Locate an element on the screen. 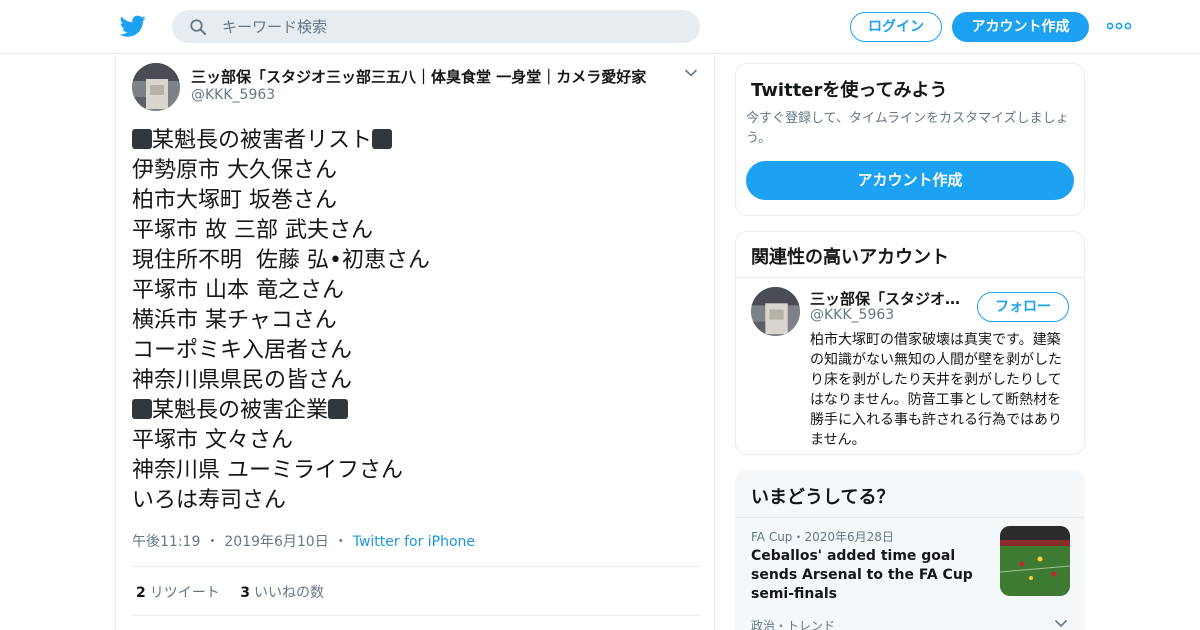  tweet-text-line: 某魁長の被害者リスト is located at coordinates (417, 141).